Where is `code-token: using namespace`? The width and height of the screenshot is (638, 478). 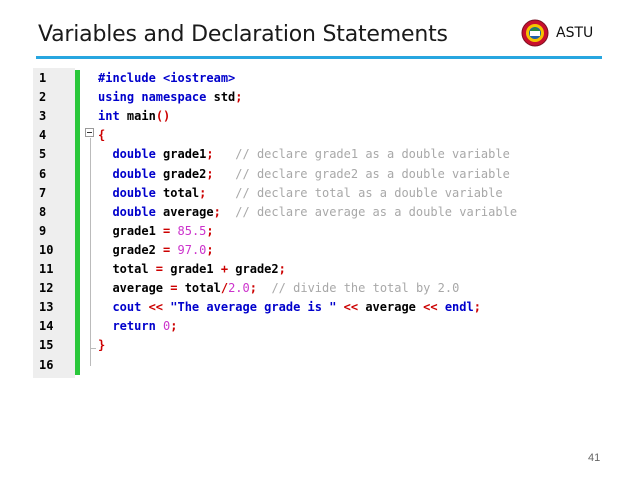 code-token: using namespace is located at coordinates (152, 97).